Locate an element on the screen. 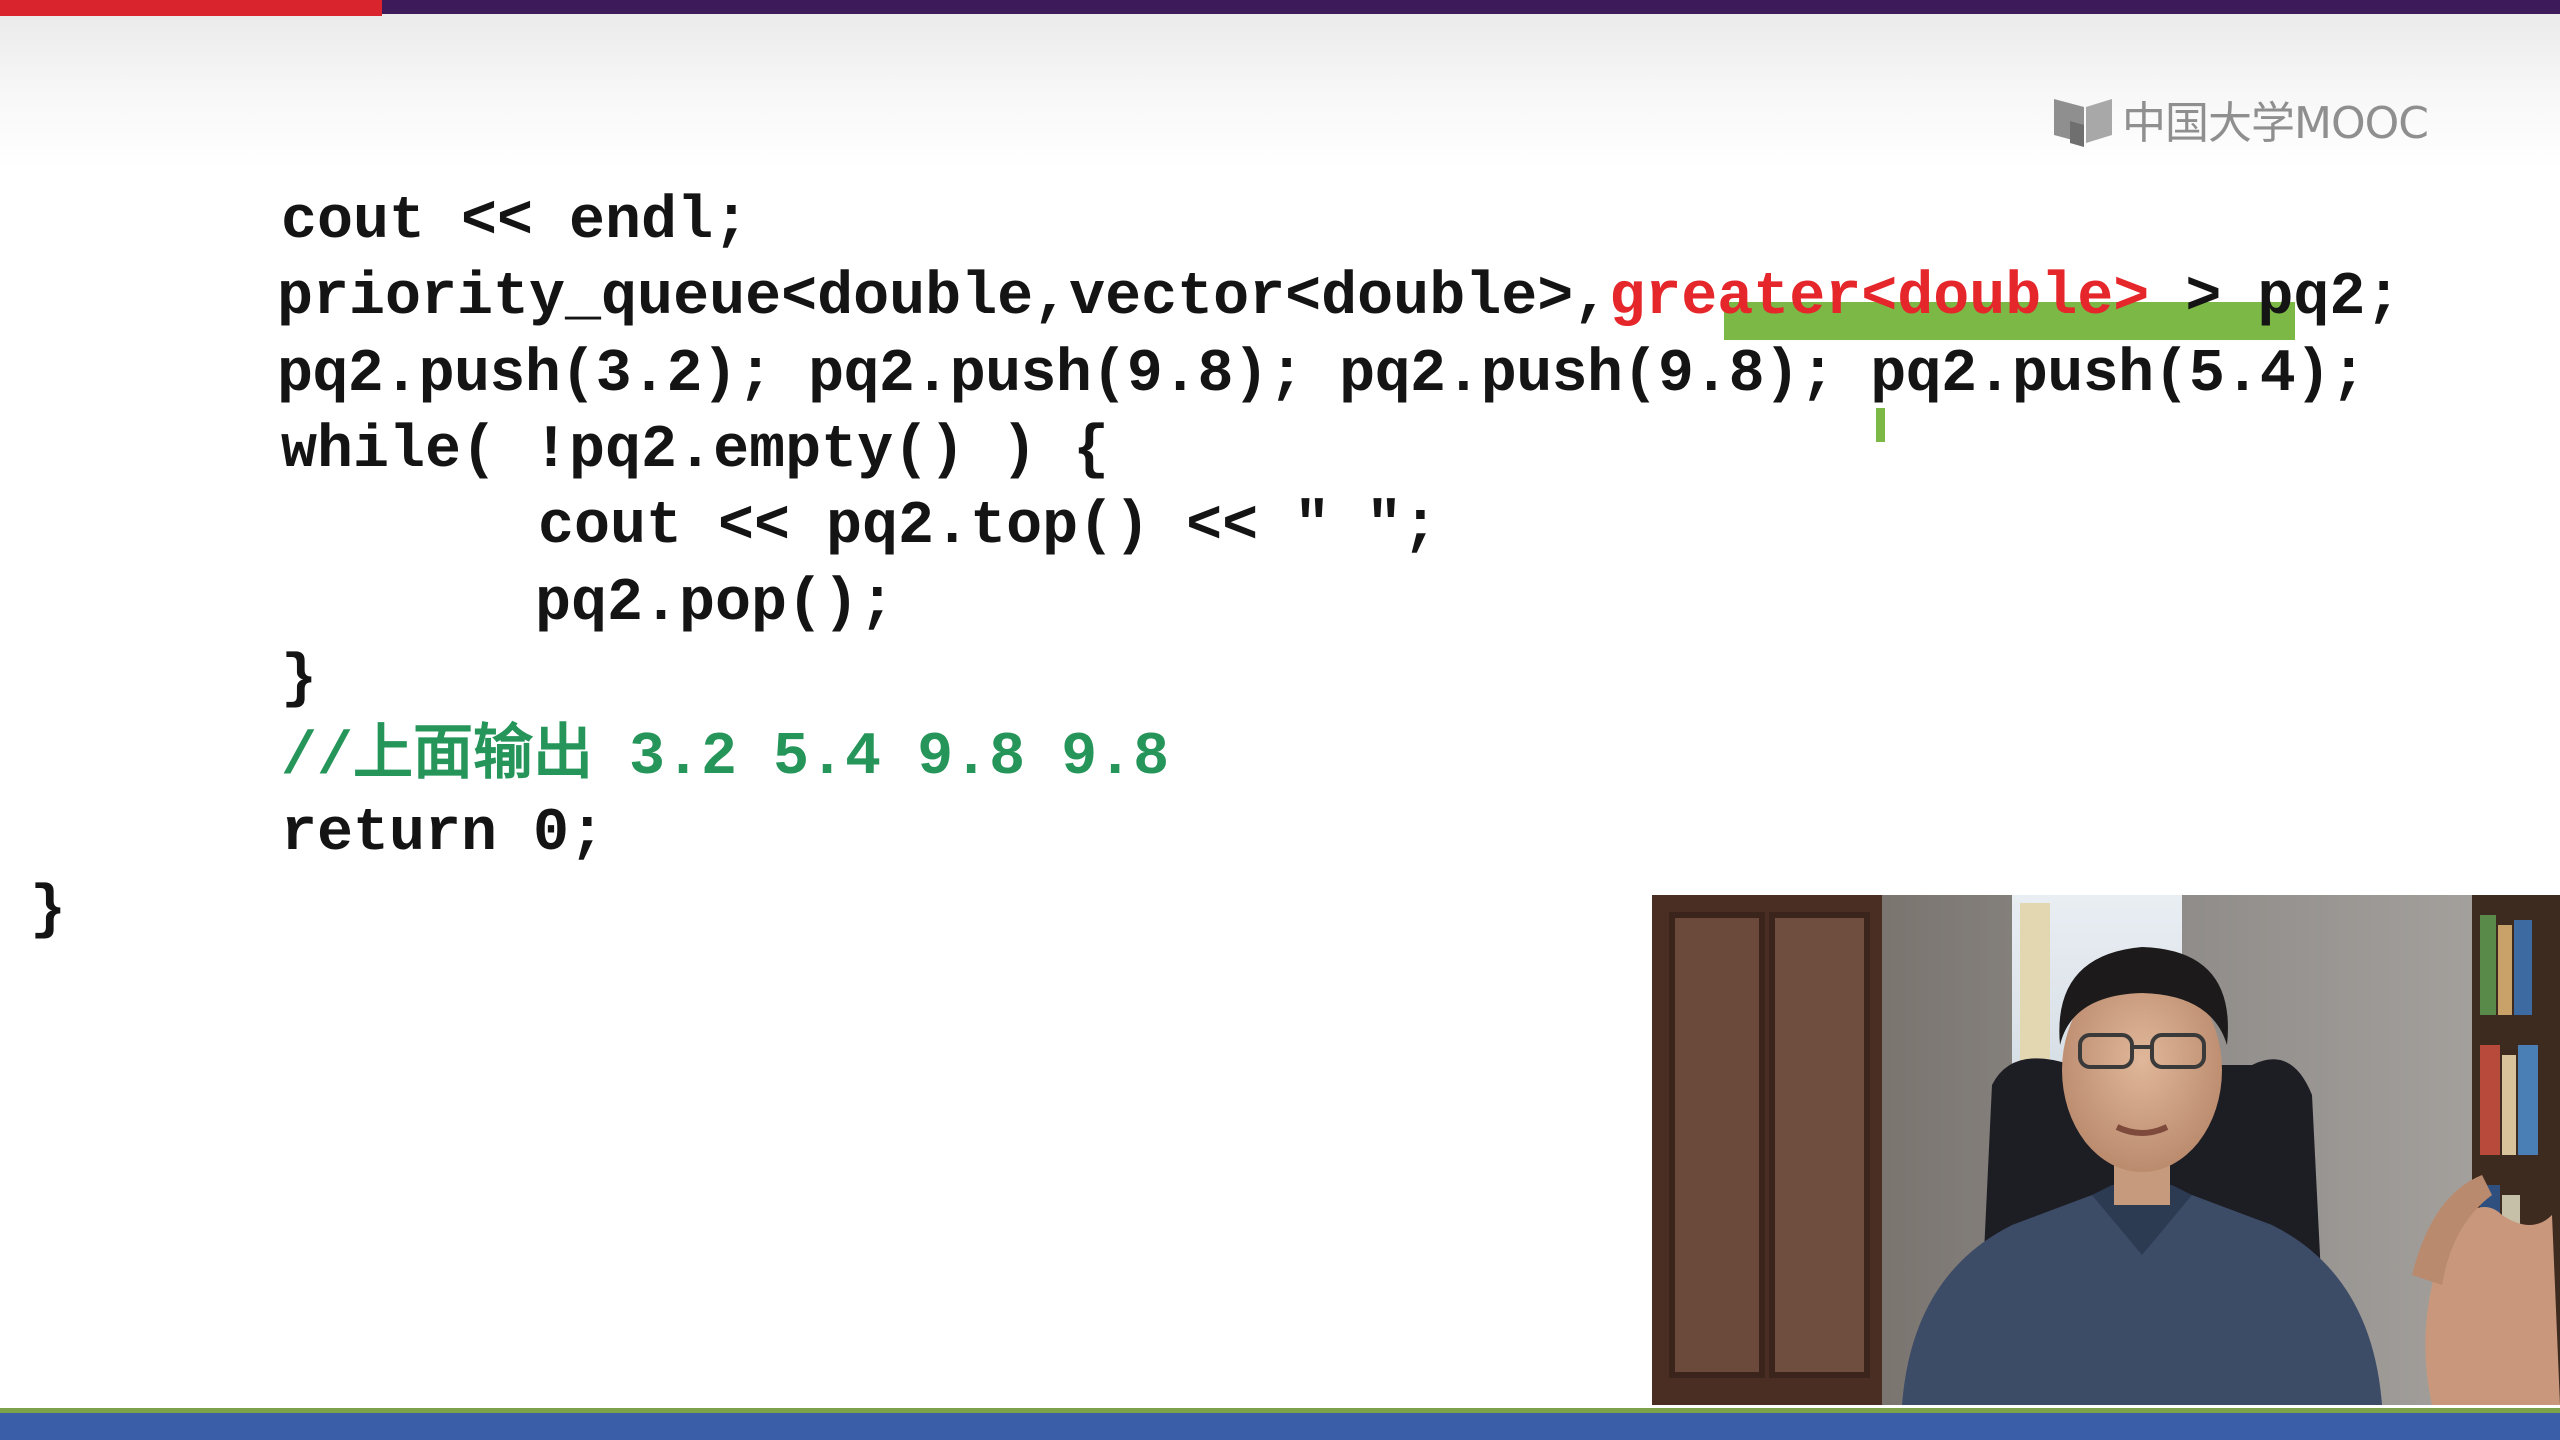  lecturer-video-frame is located at coordinates (2106, 1150).